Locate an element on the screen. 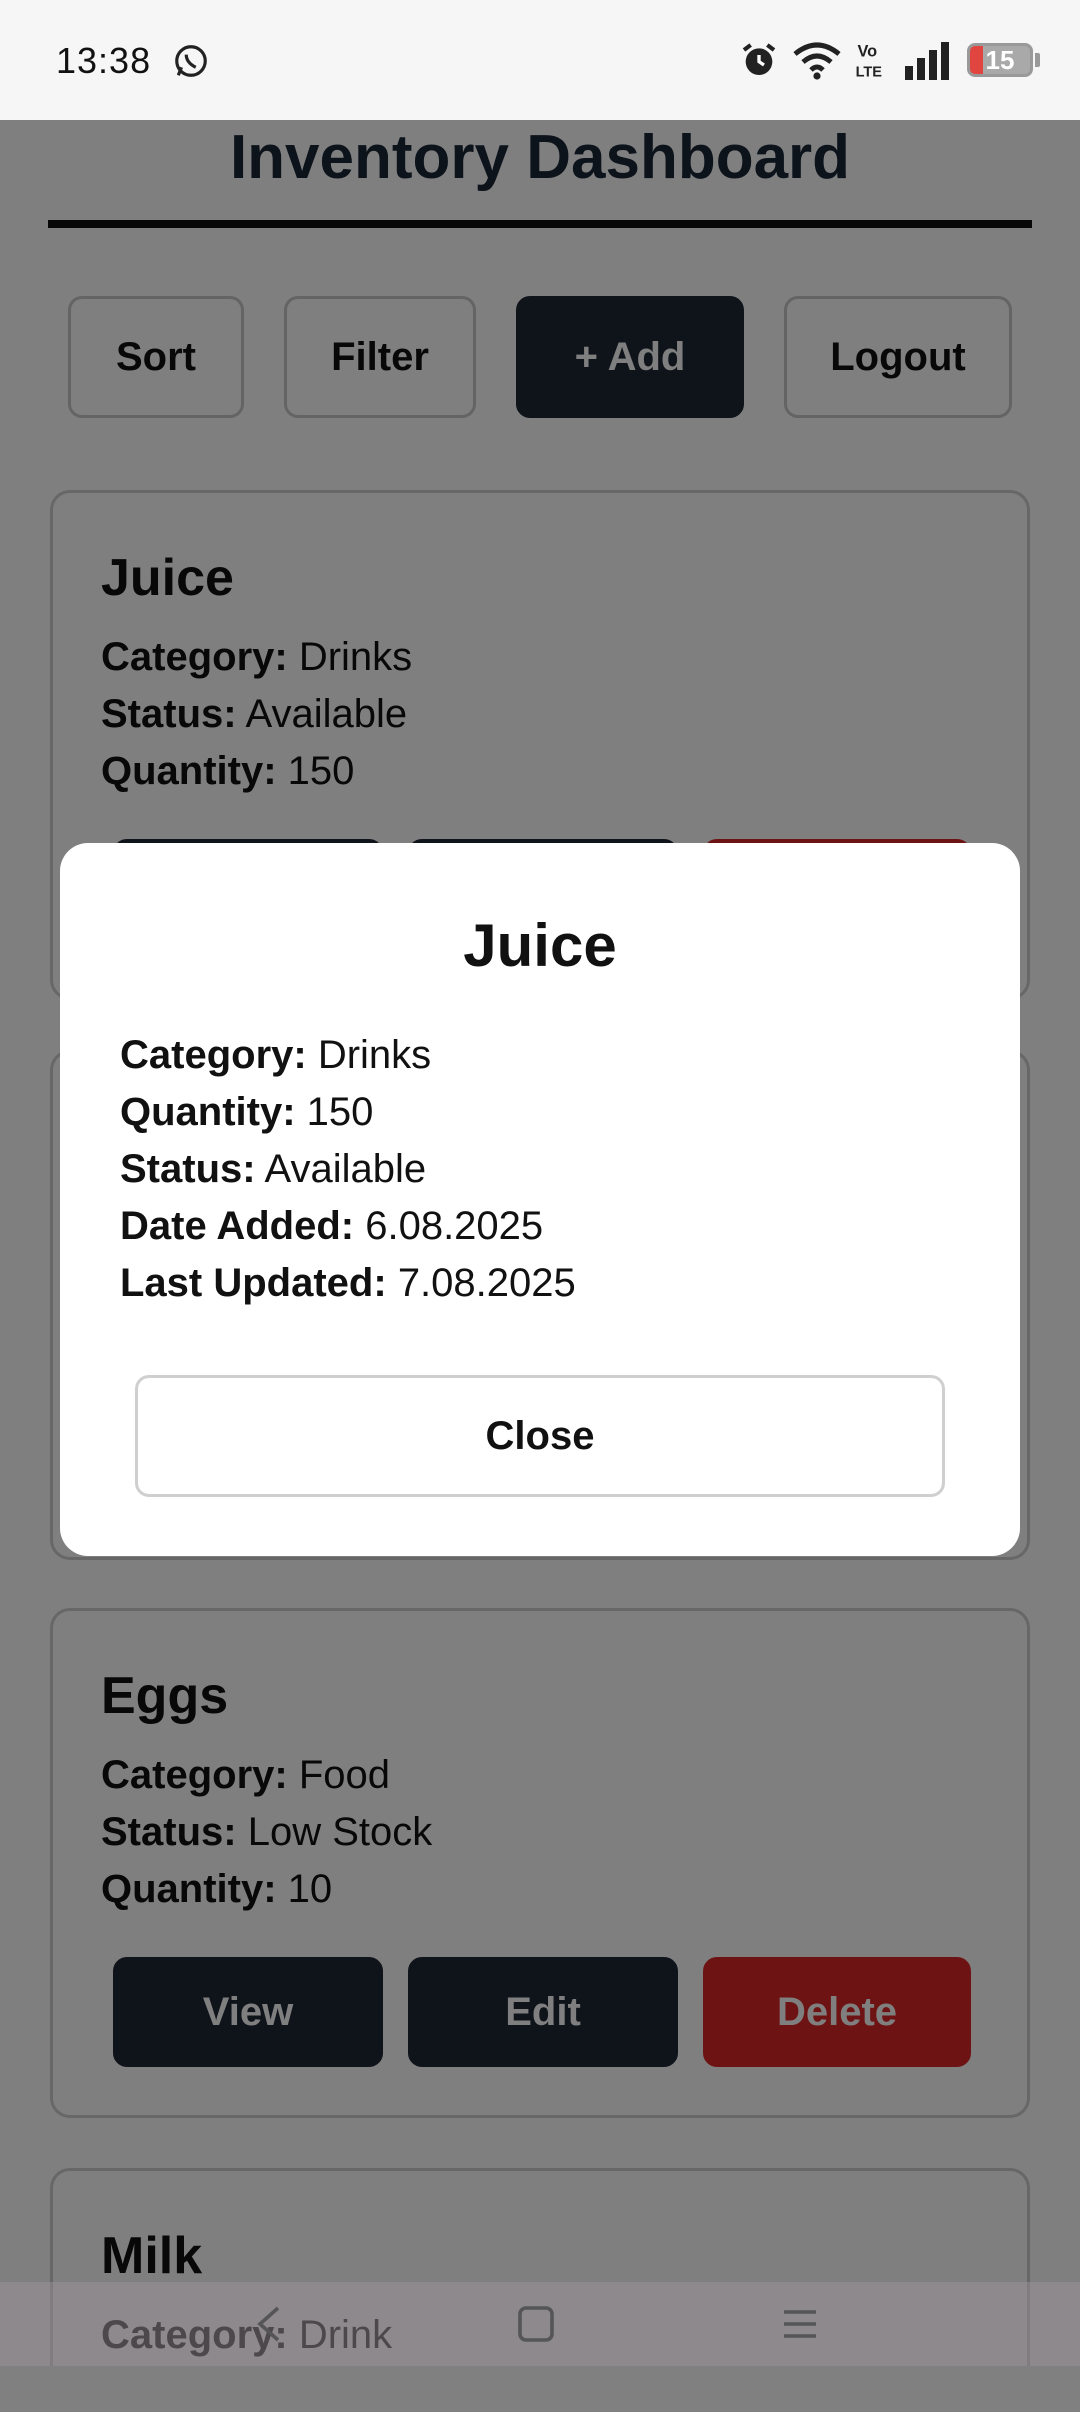 The width and height of the screenshot is (1080, 2412). modal-quantity: Quantity: 150 is located at coordinates (247, 1112).